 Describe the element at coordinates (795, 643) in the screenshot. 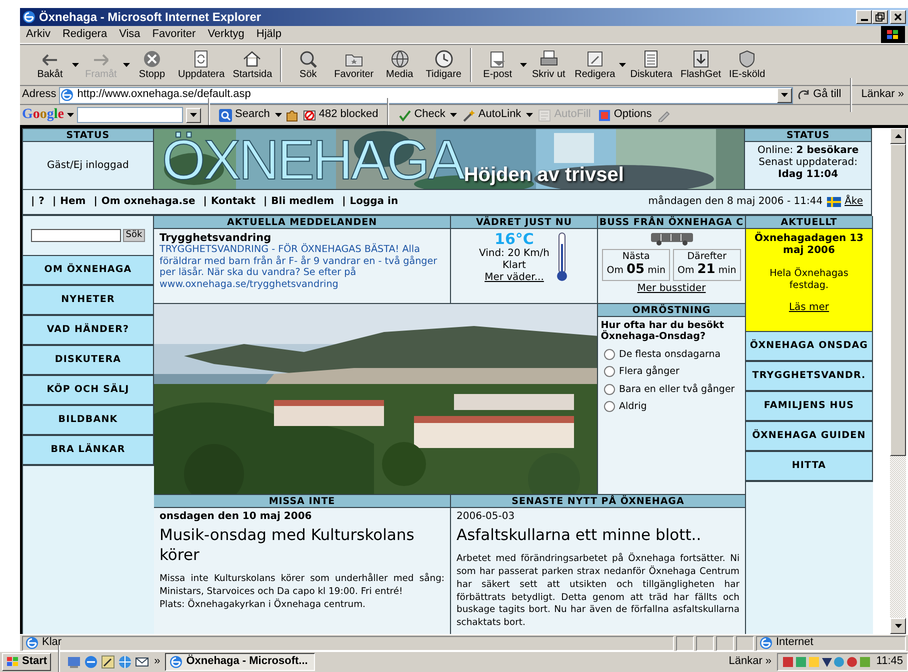

I see `zone-text: Internet` at that location.